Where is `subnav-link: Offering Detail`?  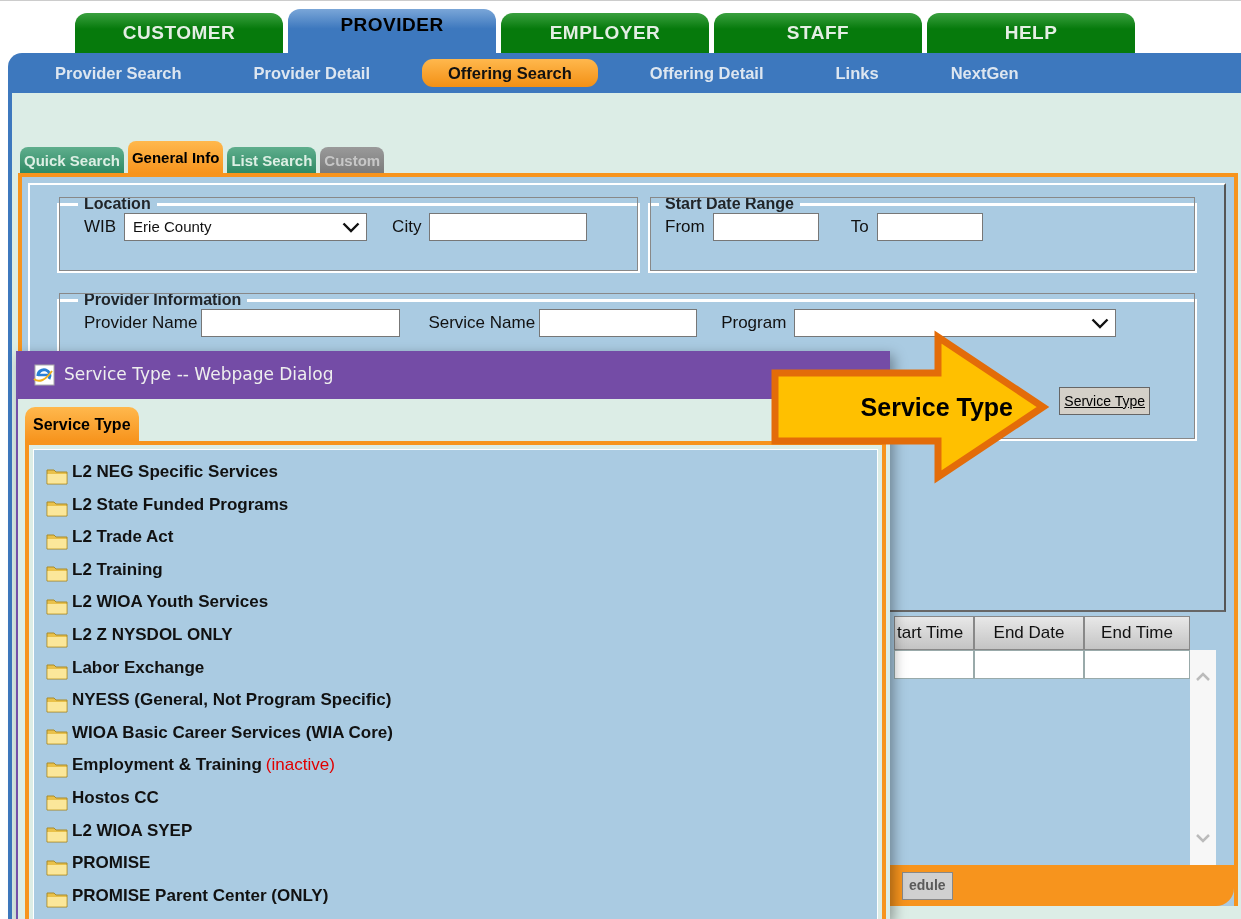 subnav-link: Offering Detail is located at coordinates (706, 73).